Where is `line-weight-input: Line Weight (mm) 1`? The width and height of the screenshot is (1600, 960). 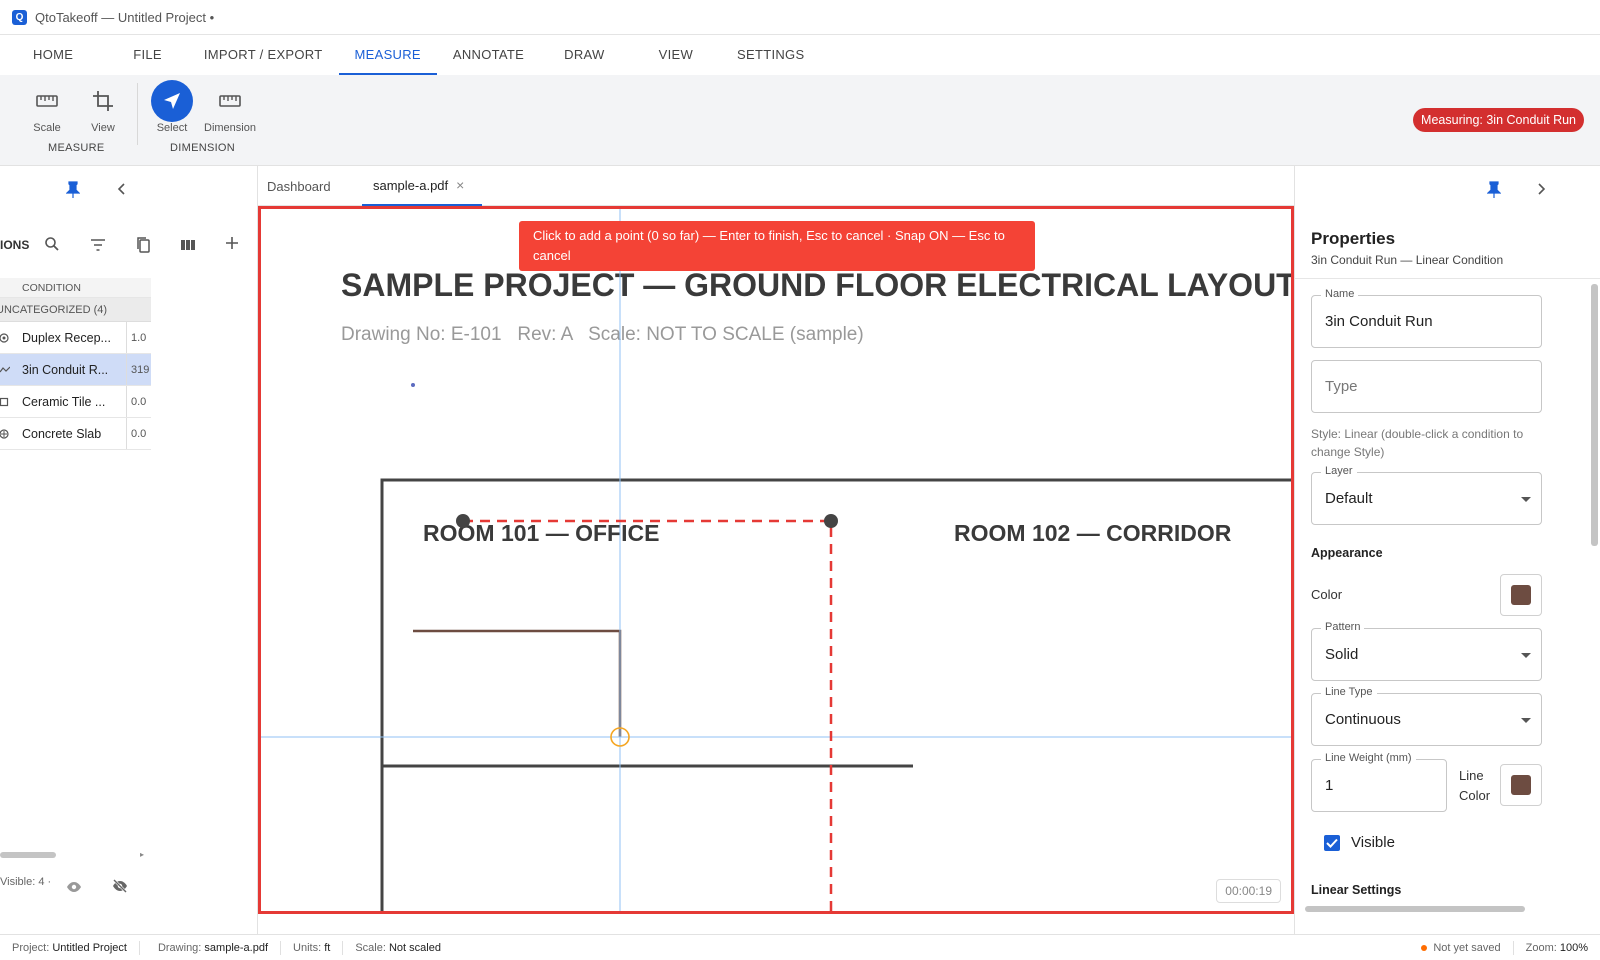 line-weight-input: Line Weight (mm) 1 is located at coordinates (1379, 782).